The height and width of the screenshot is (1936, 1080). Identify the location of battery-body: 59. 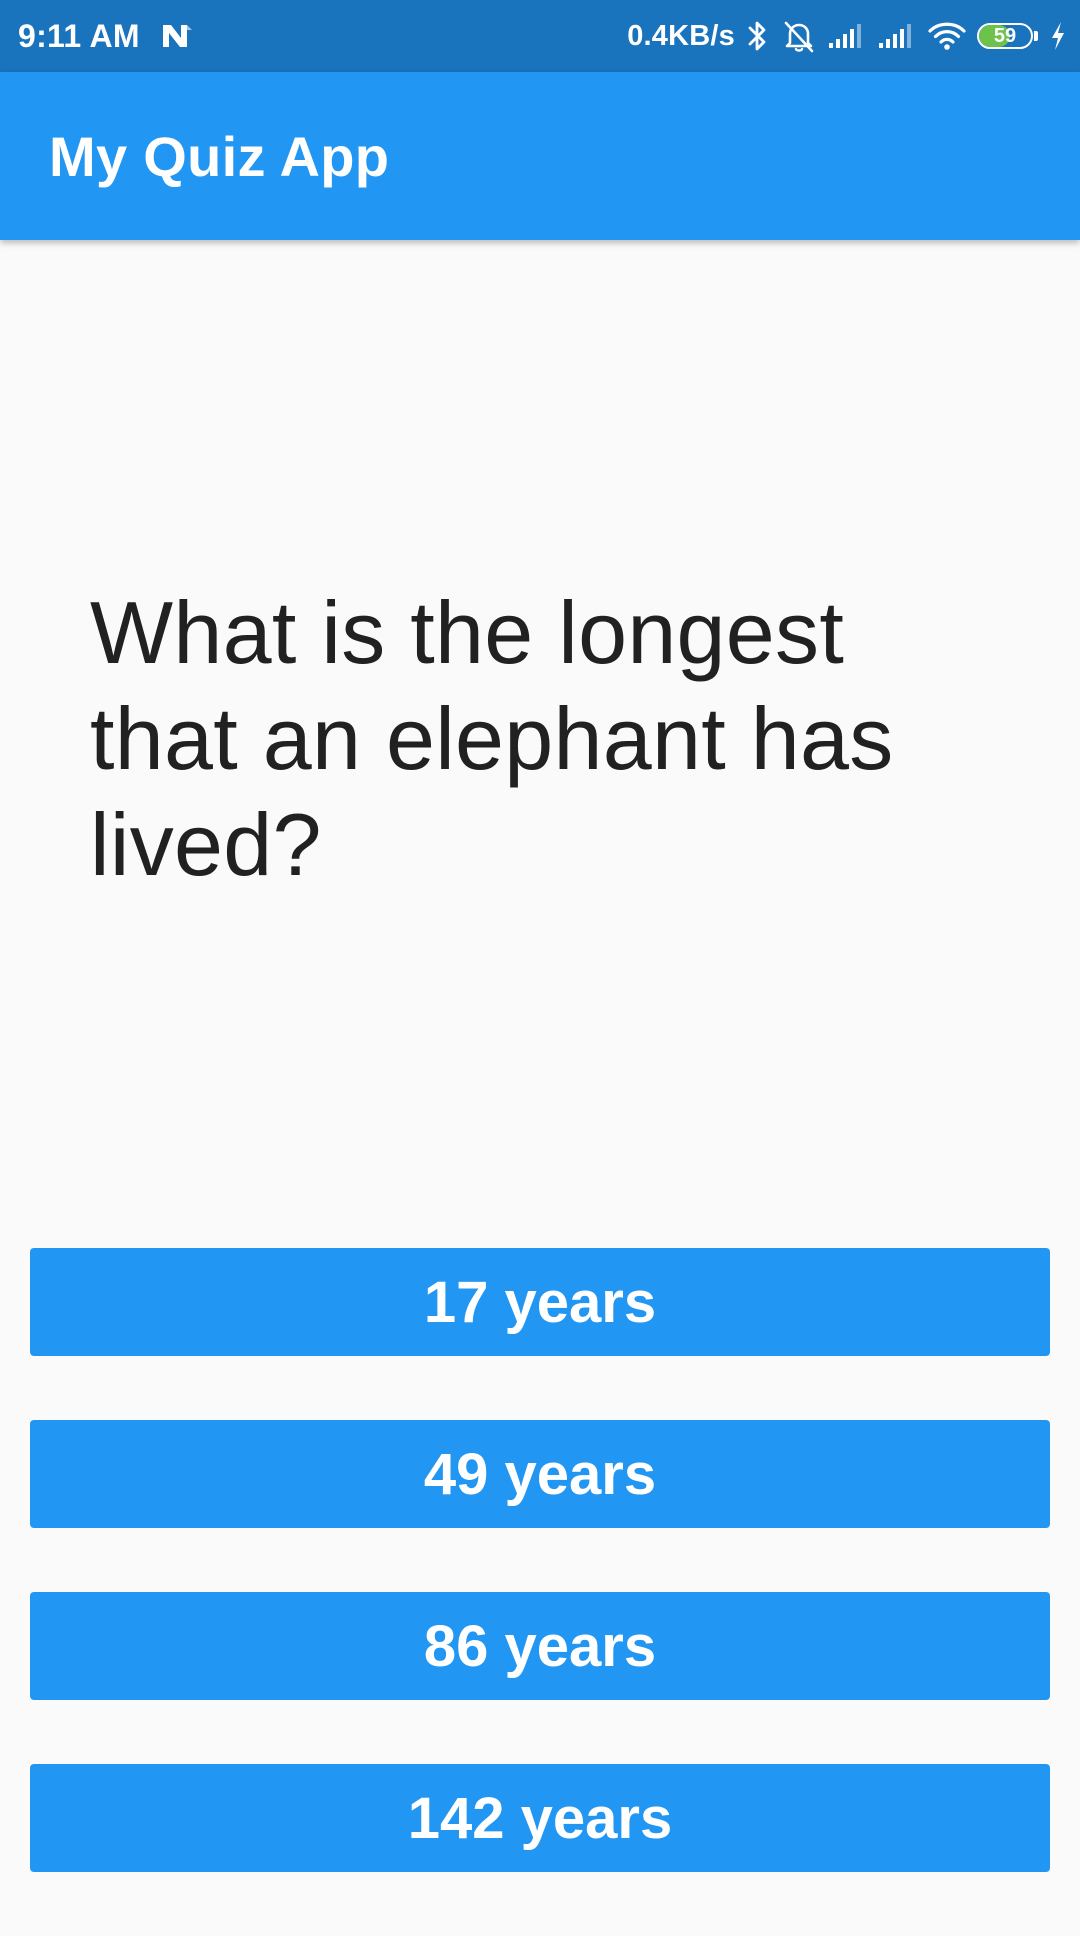
(1005, 36).